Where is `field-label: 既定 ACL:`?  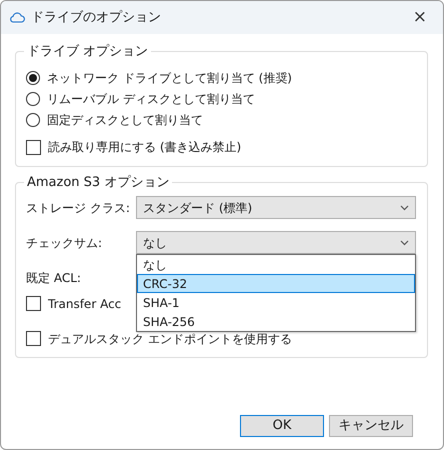 field-label: 既定 ACL: is located at coordinates (54, 278).